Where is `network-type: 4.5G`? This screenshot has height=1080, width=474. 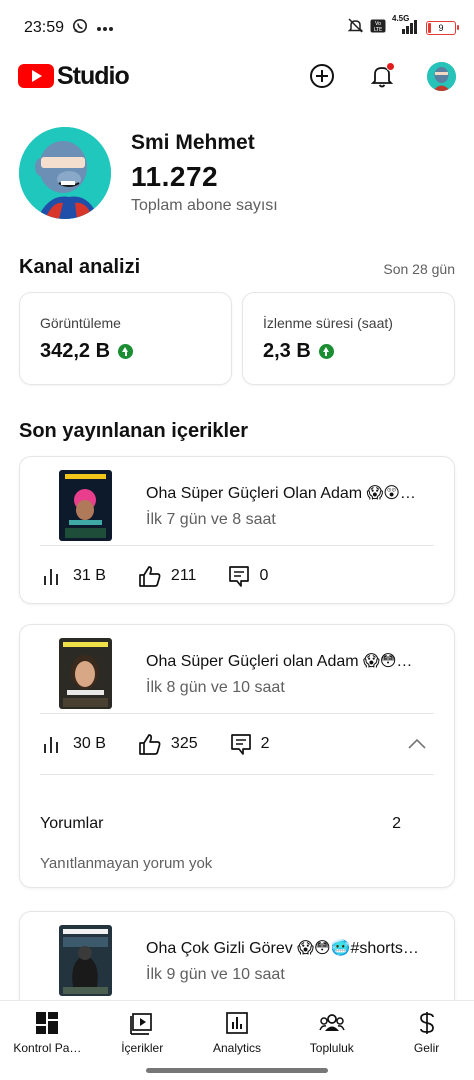
network-type: 4.5G is located at coordinates (401, 18).